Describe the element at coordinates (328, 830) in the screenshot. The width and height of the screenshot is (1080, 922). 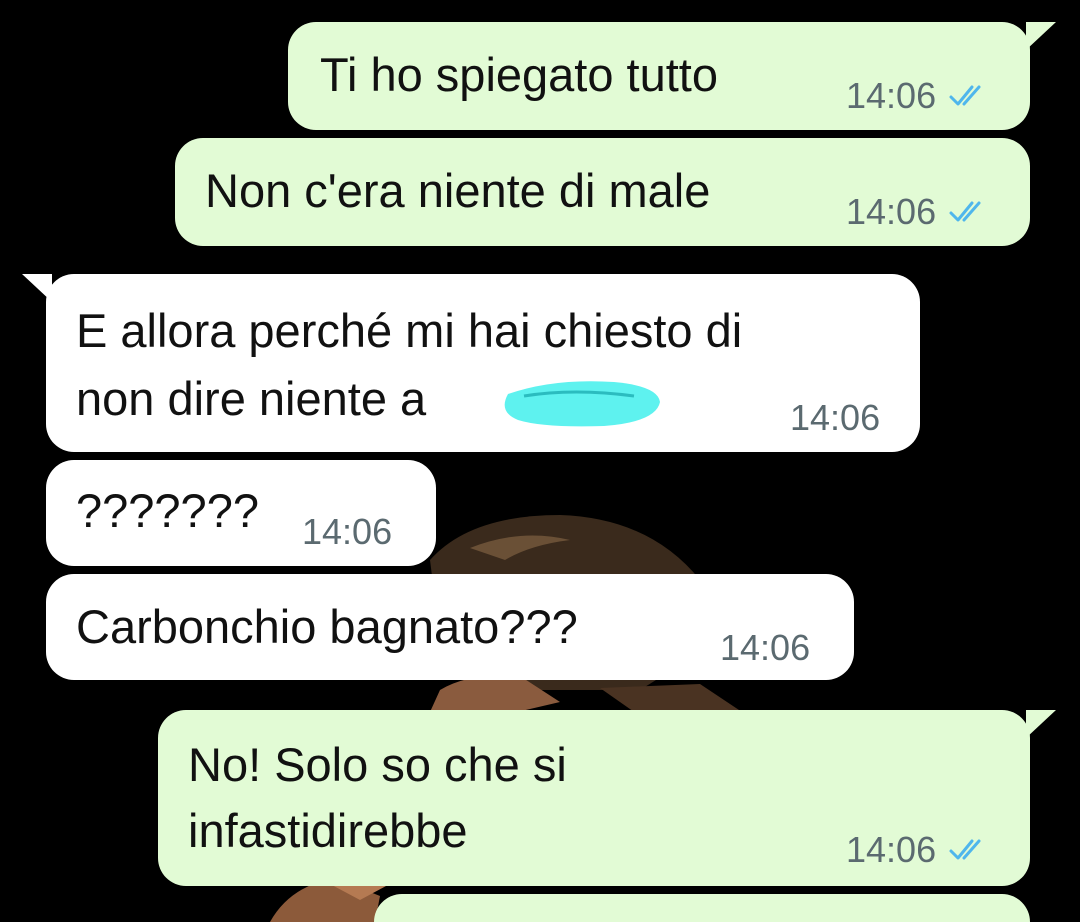
I see `message-text-line: infastidirebbe` at that location.